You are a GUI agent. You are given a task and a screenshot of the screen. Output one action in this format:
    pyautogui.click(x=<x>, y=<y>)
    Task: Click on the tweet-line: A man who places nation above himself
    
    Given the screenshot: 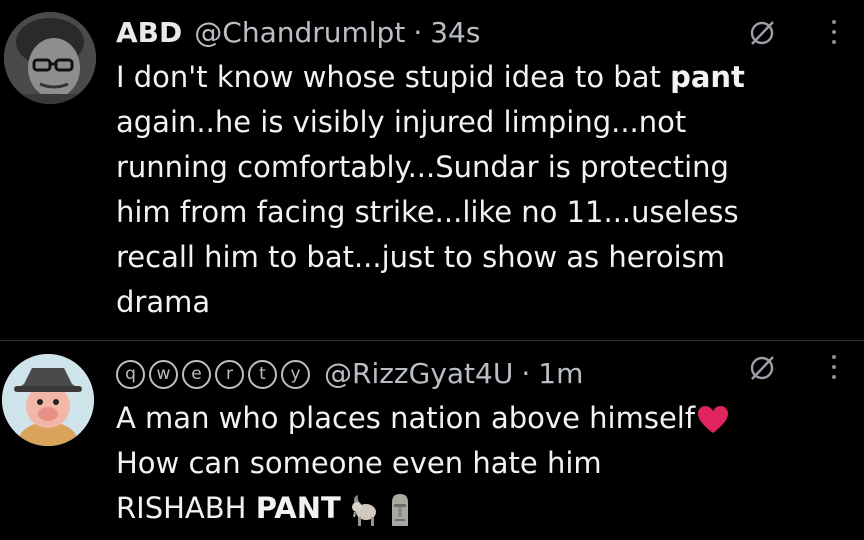 What is the action you would take?
    pyautogui.click(x=466, y=418)
    